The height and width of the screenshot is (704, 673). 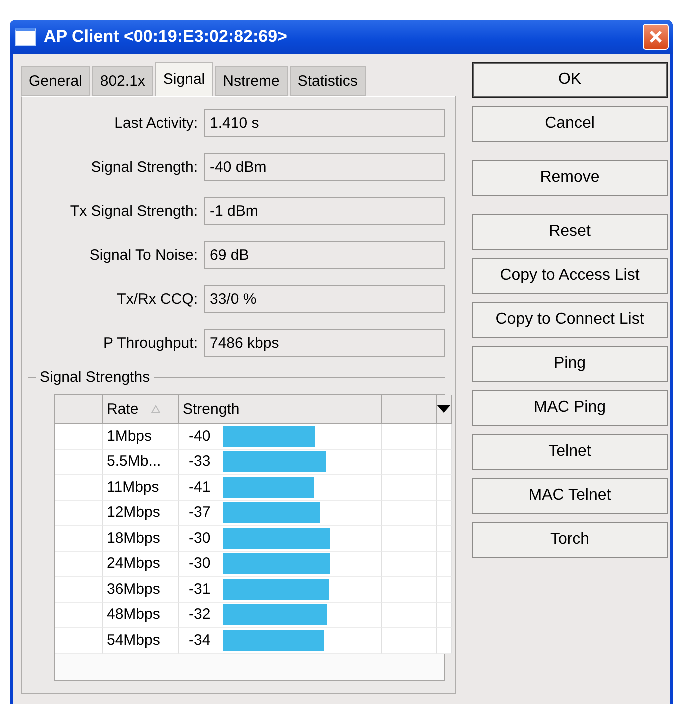 What do you see at coordinates (200, 513) in the screenshot?
I see `strength-value: -37` at bounding box center [200, 513].